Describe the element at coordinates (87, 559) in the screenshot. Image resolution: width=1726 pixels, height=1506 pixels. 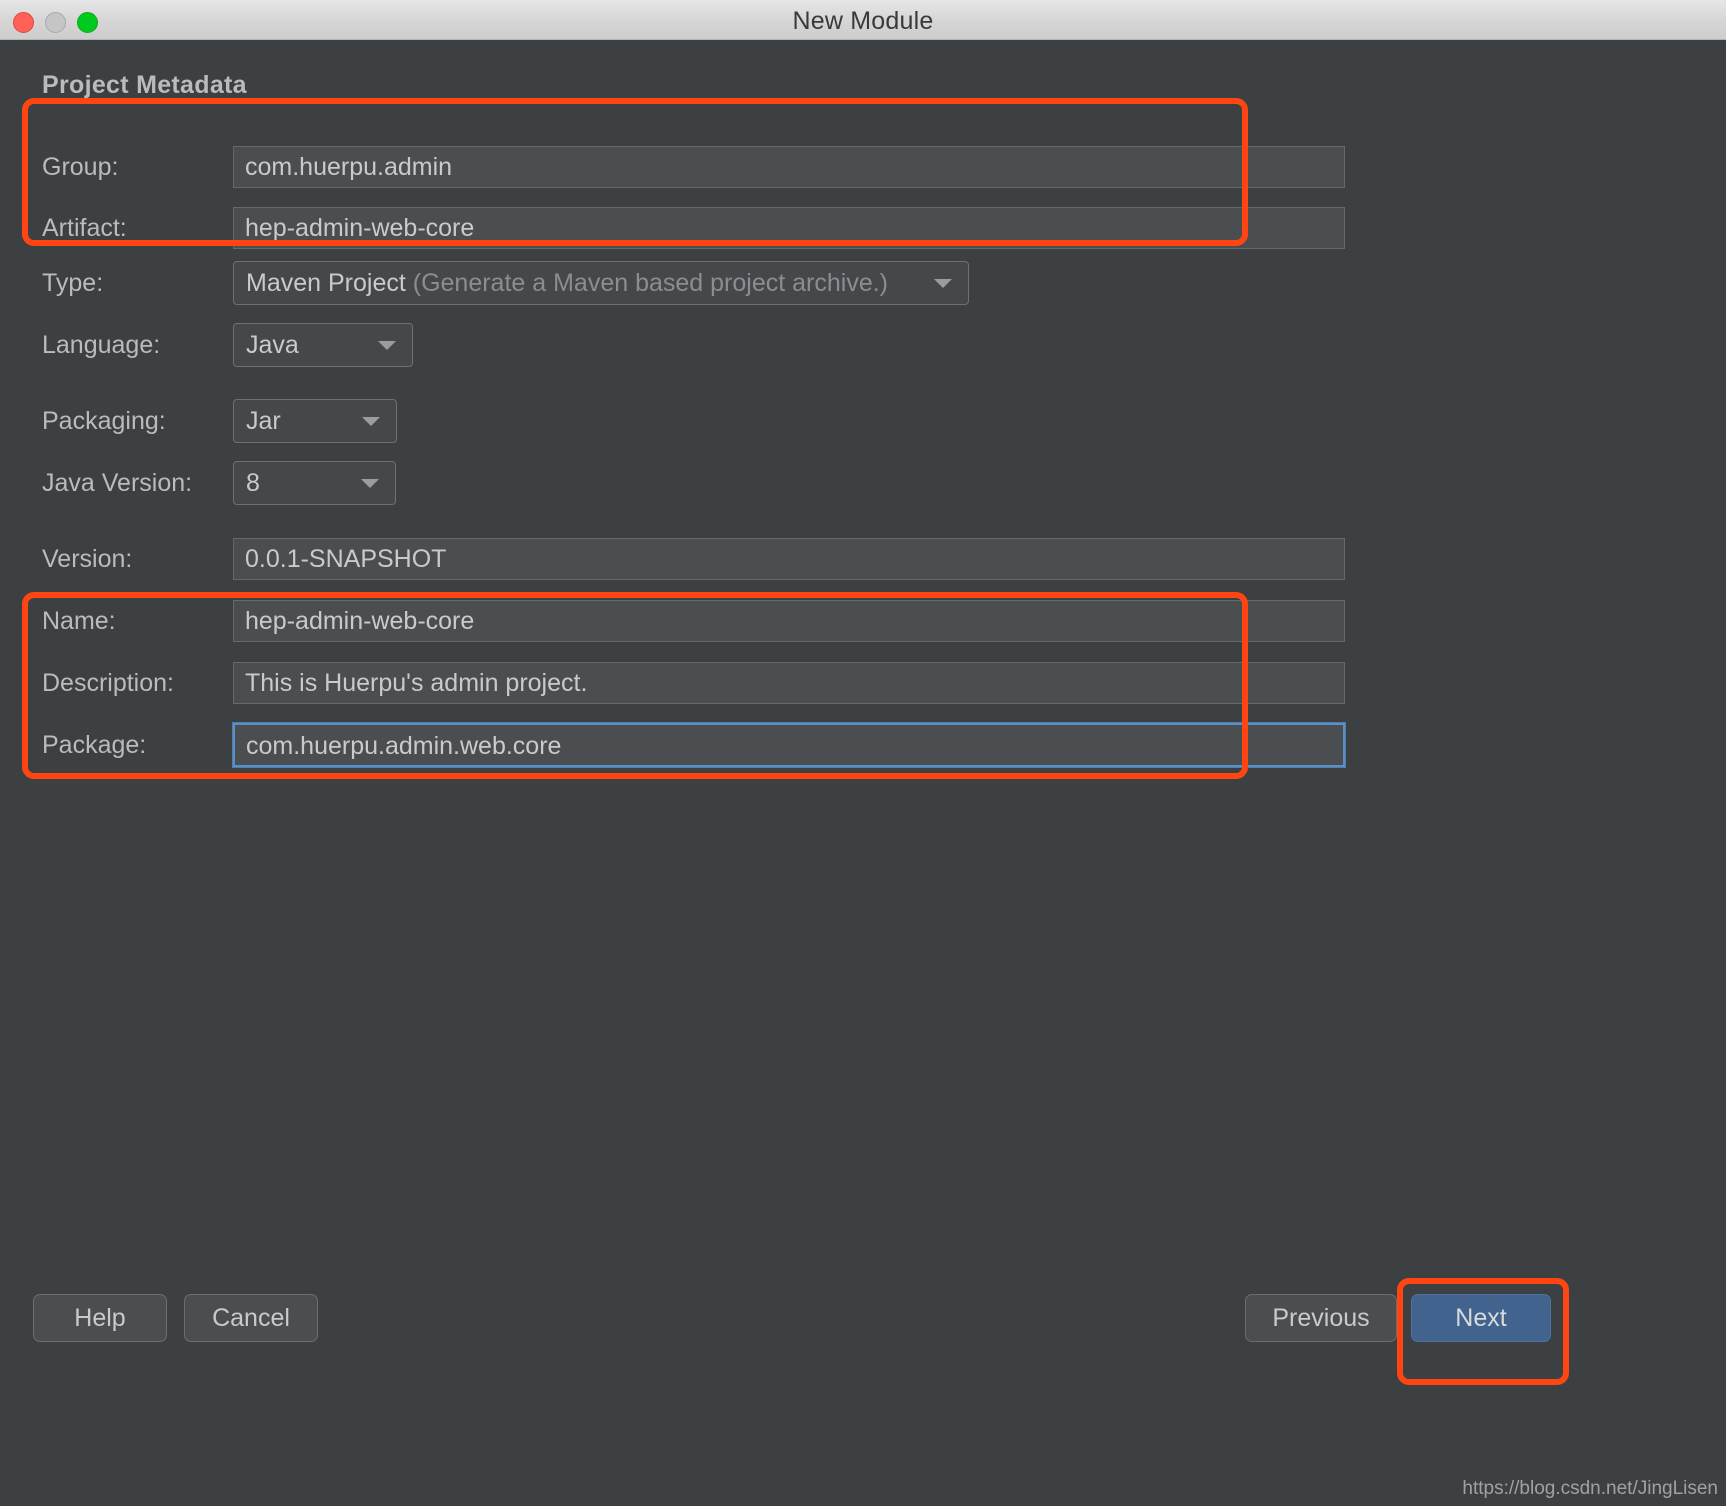
I see `version-label: Version:` at that location.